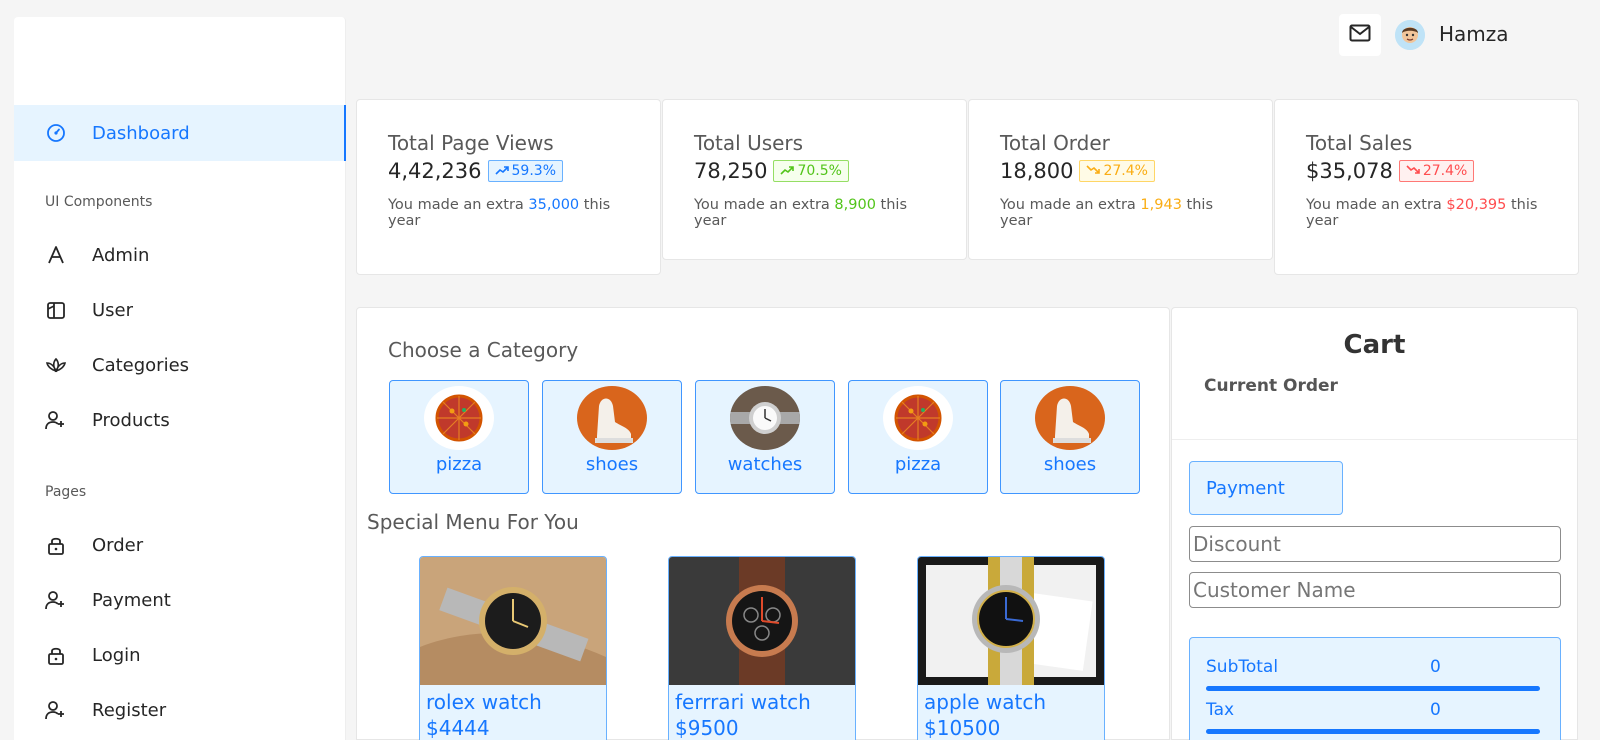 The image size is (1600, 740). Describe the element at coordinates (141, 133) in the screenshot. I see `sidebar-item-label: Dashboard` at that location.